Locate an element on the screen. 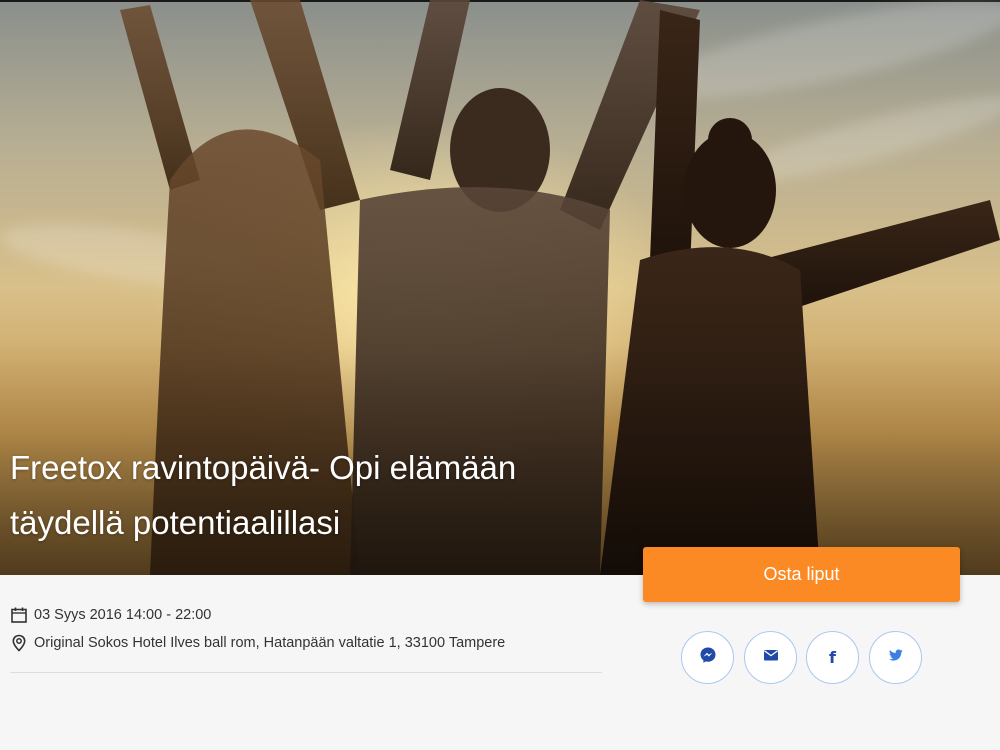 This screenshot has width=1000, height=750. event-date: 03 Syys 2016 14:00 - 22:00 is located at coordinates (123, 615).